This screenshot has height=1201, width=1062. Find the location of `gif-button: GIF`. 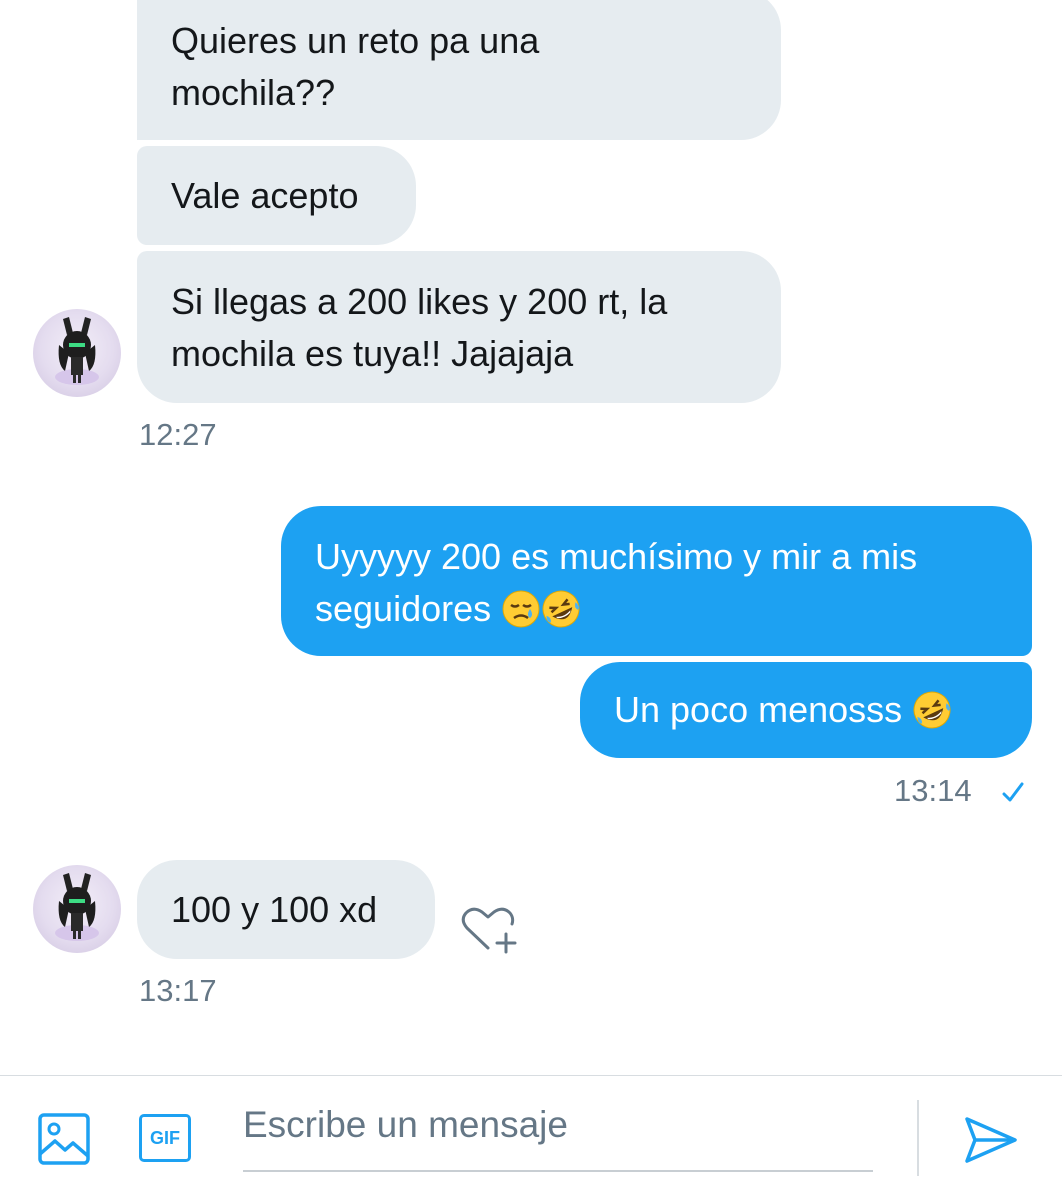

gif-button: GIF is located at coordinates (165, 1138).